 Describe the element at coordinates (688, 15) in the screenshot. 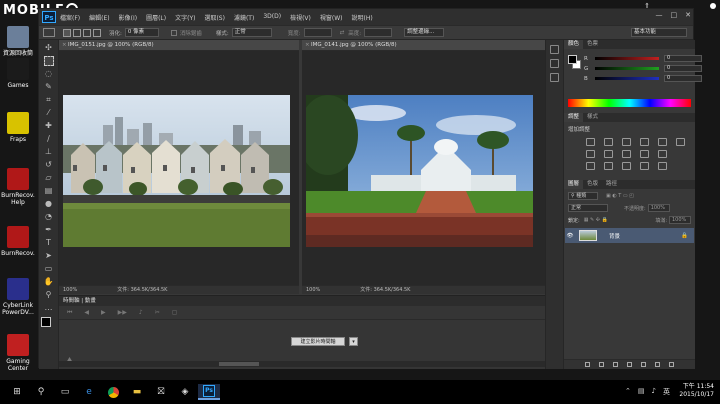

I see `close-icon: ✕` at that location.